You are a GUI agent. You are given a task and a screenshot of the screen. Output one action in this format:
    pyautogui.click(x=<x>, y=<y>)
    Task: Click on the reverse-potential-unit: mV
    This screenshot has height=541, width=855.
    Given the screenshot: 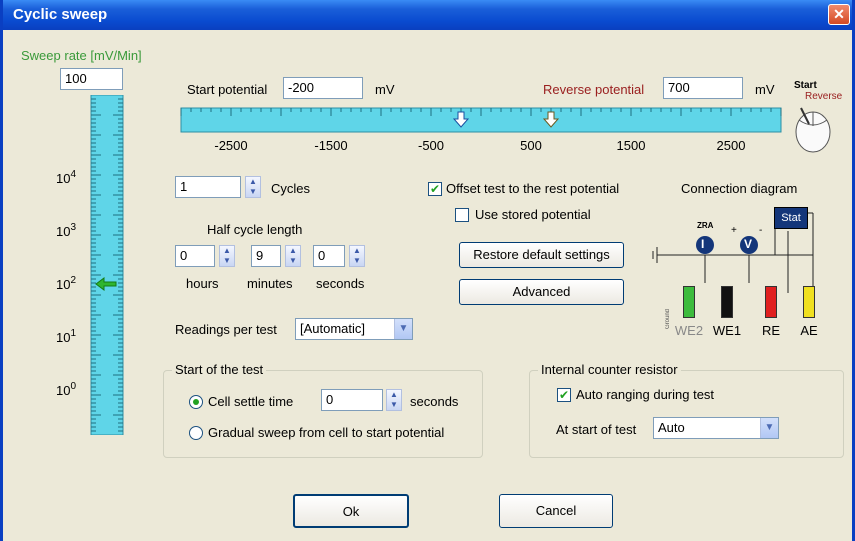 What is the action you would take?
    pyautogui.click(x=765, y=89)
    